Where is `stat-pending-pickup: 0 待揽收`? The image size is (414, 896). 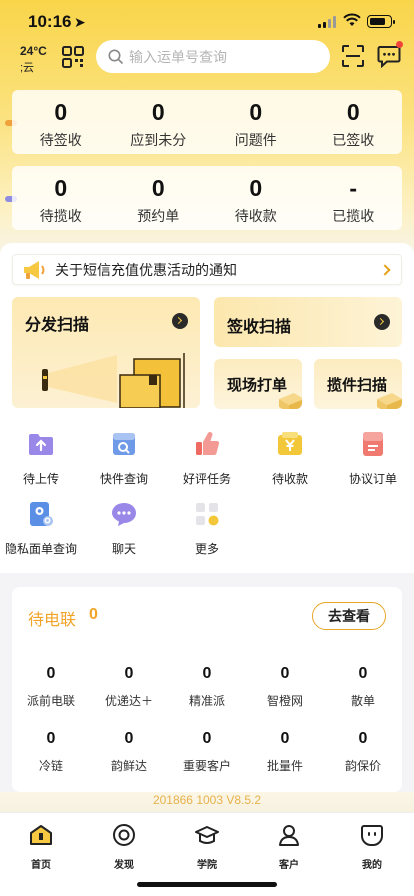
stat-pending-pickup: 0 待揽收 is located at coordinates (61, 198).